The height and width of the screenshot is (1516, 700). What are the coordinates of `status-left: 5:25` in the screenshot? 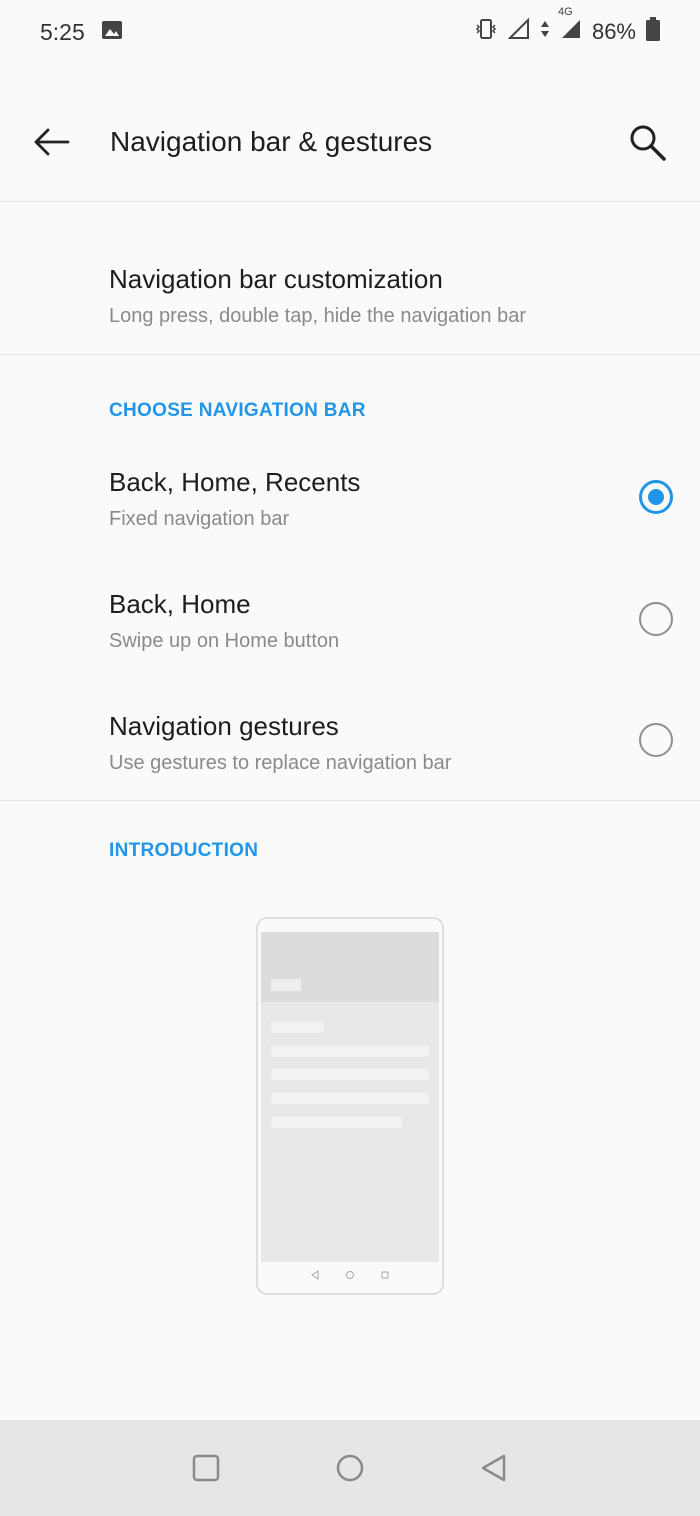 It's located at (81, 32).